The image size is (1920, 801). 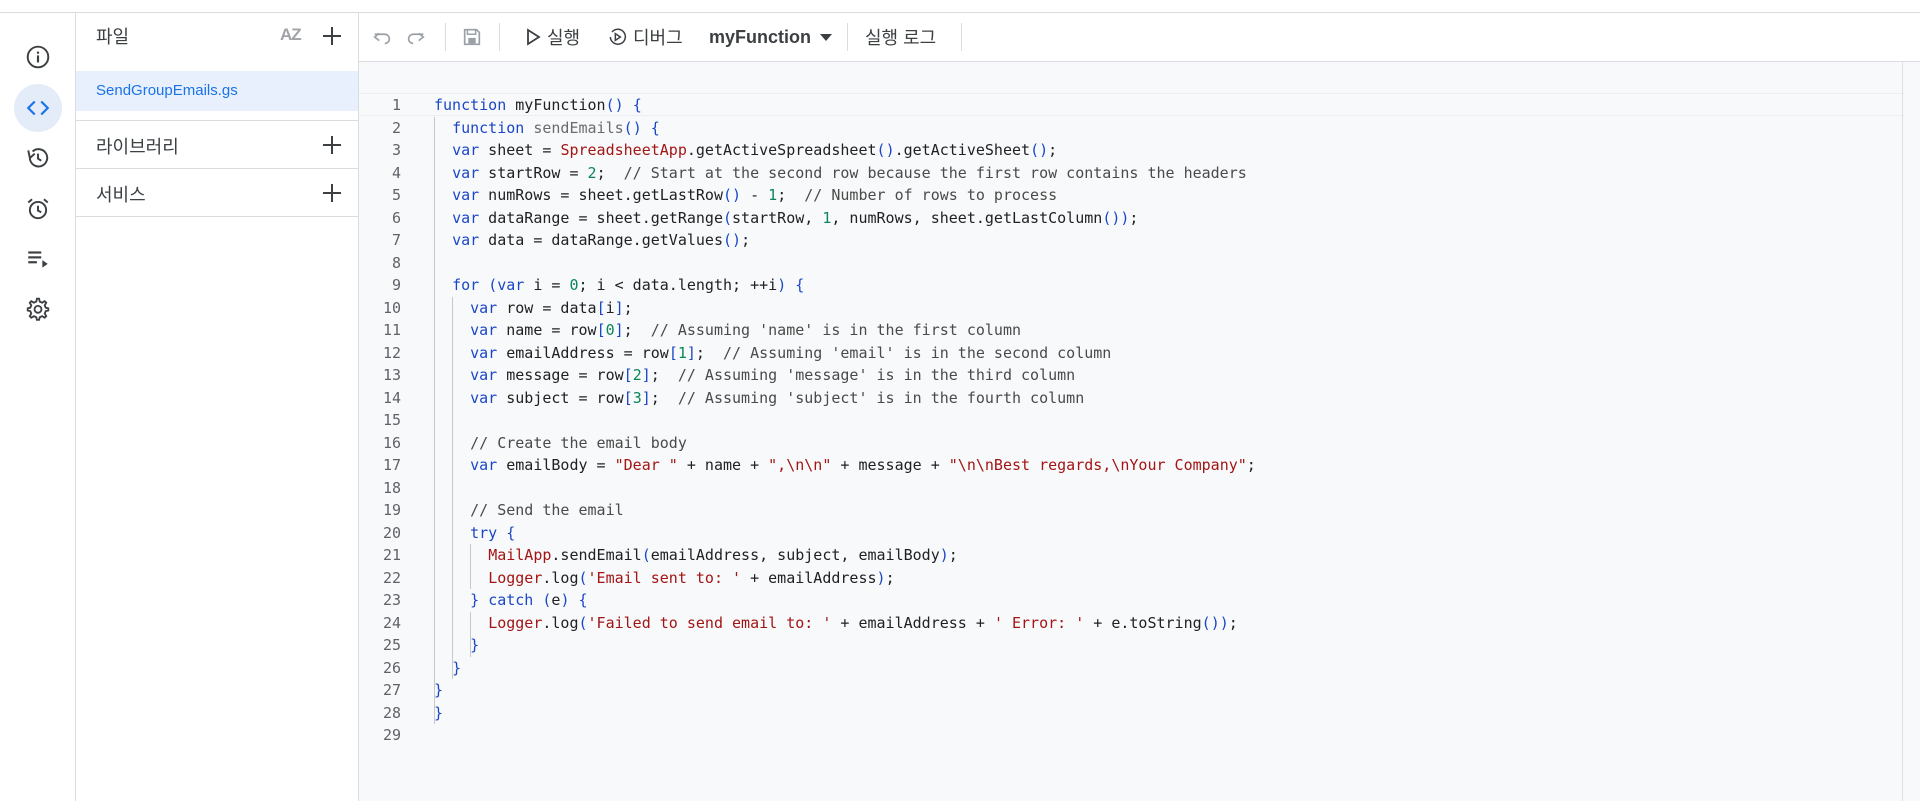 I want to click on settings-button, so click(x=38, y=309).